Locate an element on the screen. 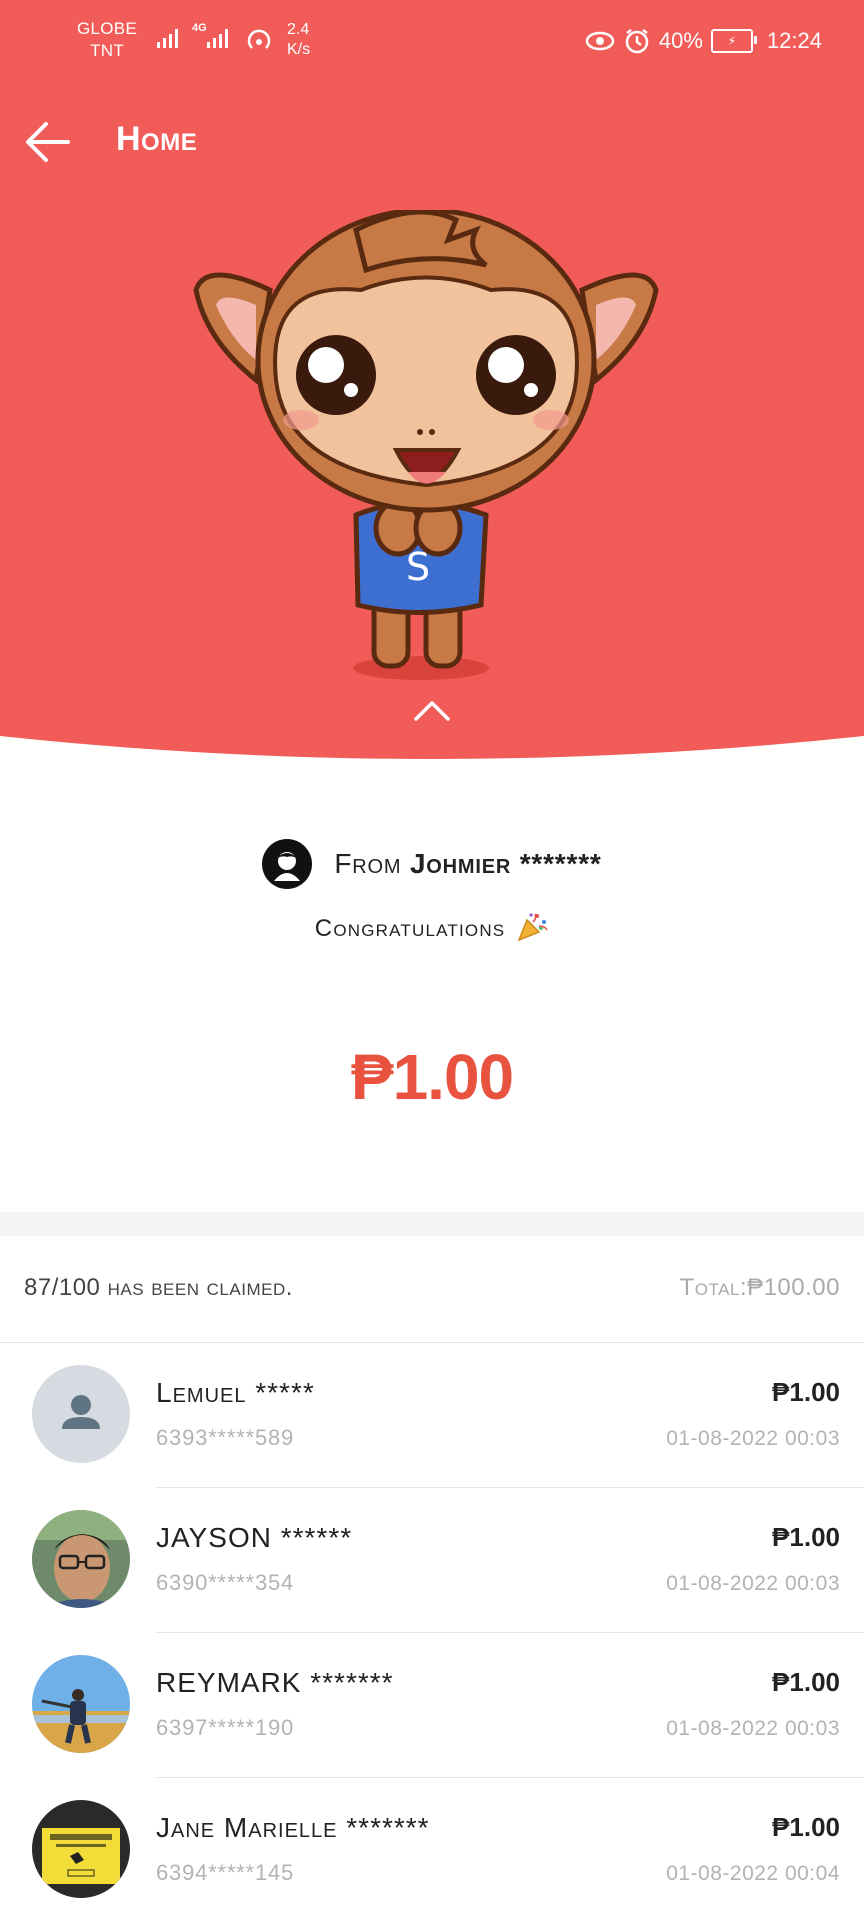 This screenshot has height=1923, width=864. total-amount: Total:₱100.00 is located at coordinates (759, 1287).